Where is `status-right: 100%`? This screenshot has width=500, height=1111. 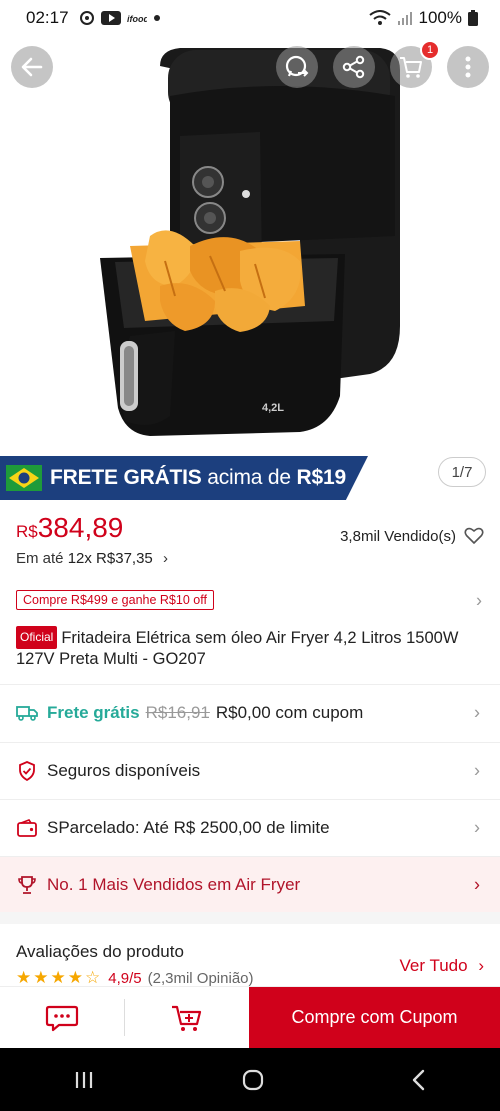
status-right: 100% is located at coordinates (423, 18).